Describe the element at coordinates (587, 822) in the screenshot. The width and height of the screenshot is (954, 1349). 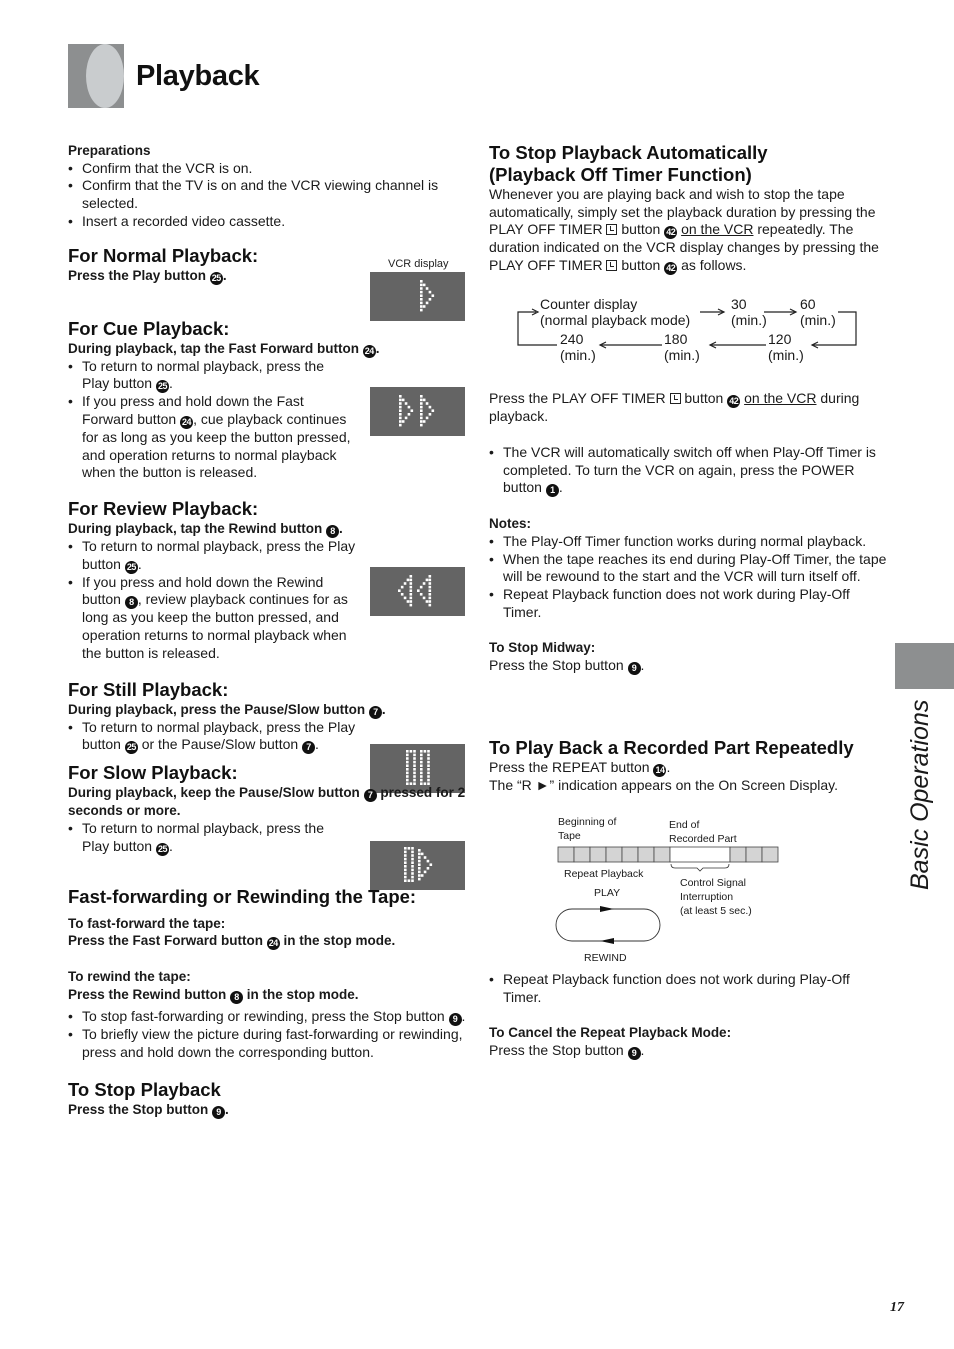
I see `beginning-label-line: Beginning of` at that location.